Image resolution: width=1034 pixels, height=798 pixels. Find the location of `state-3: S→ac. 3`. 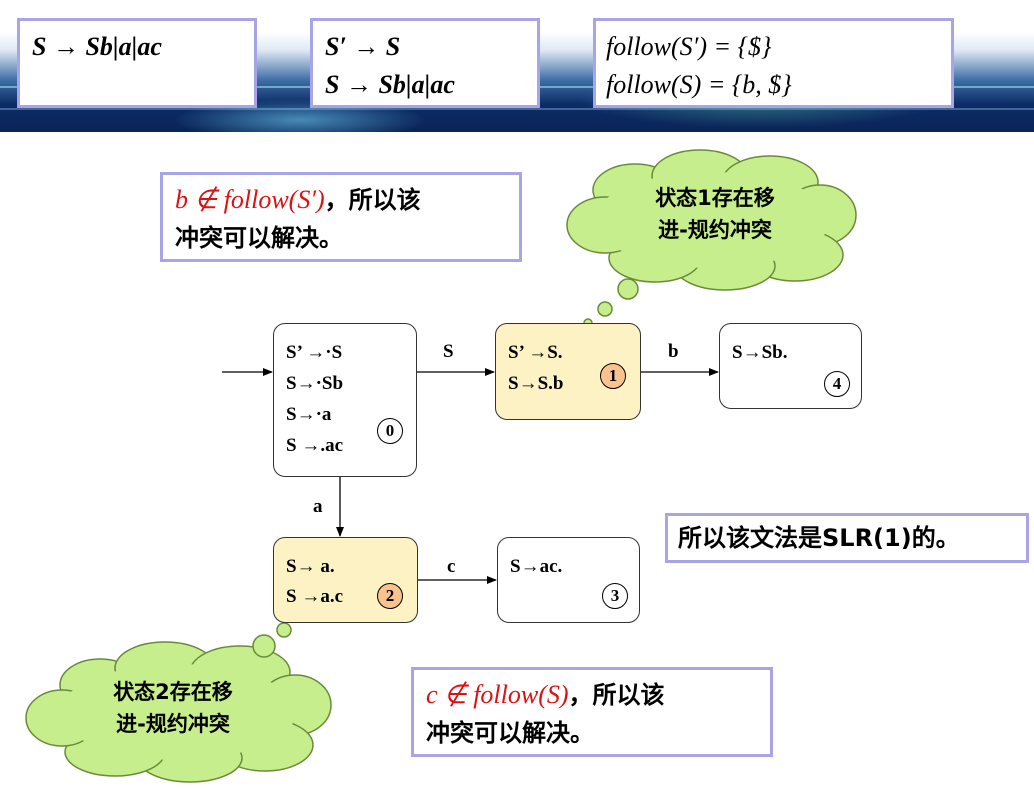

state-3: S→ac. 3 is located at coordinates (568, 580).